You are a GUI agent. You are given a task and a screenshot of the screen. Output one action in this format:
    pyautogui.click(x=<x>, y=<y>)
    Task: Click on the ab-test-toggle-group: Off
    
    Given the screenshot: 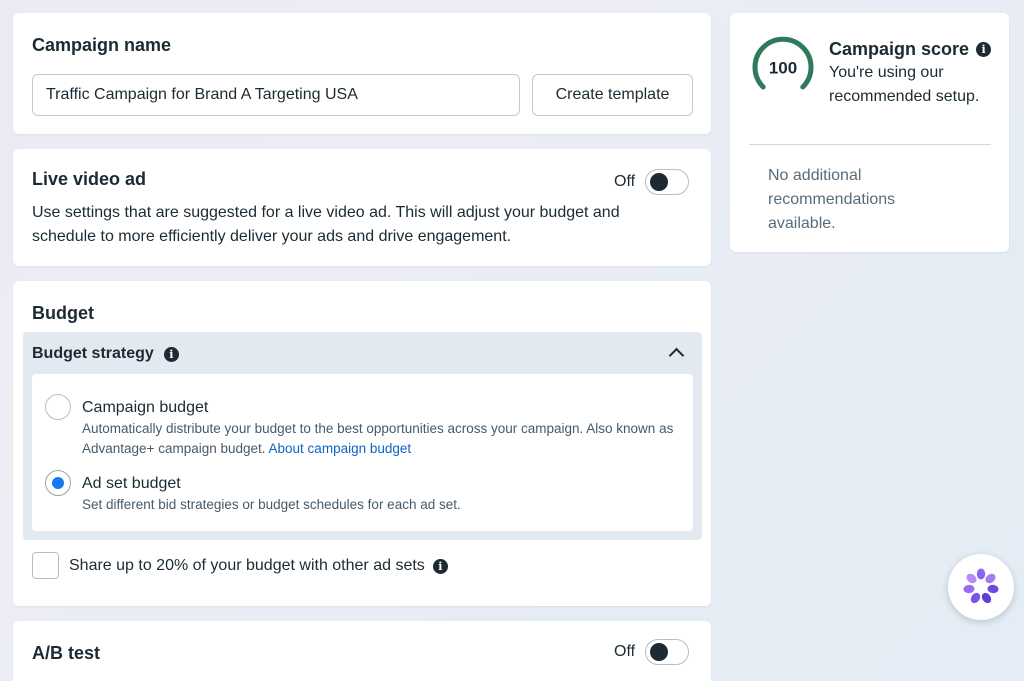 What is the action you would take?
    pyautogui.click(x=652, y=652)
    